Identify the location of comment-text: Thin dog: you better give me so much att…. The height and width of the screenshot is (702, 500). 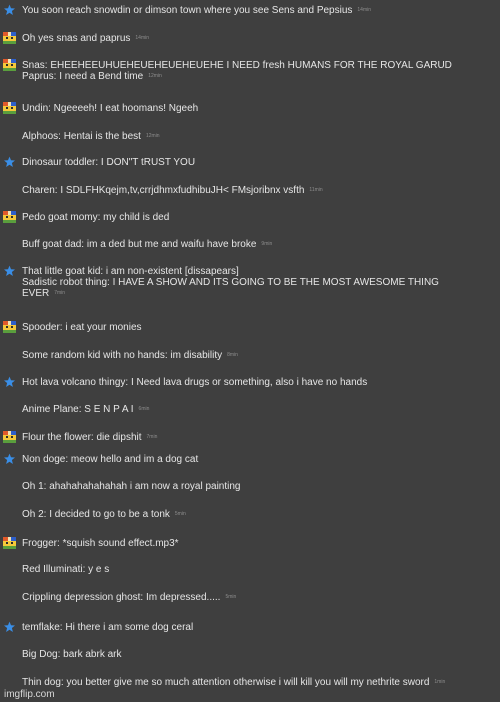
(226, 683).